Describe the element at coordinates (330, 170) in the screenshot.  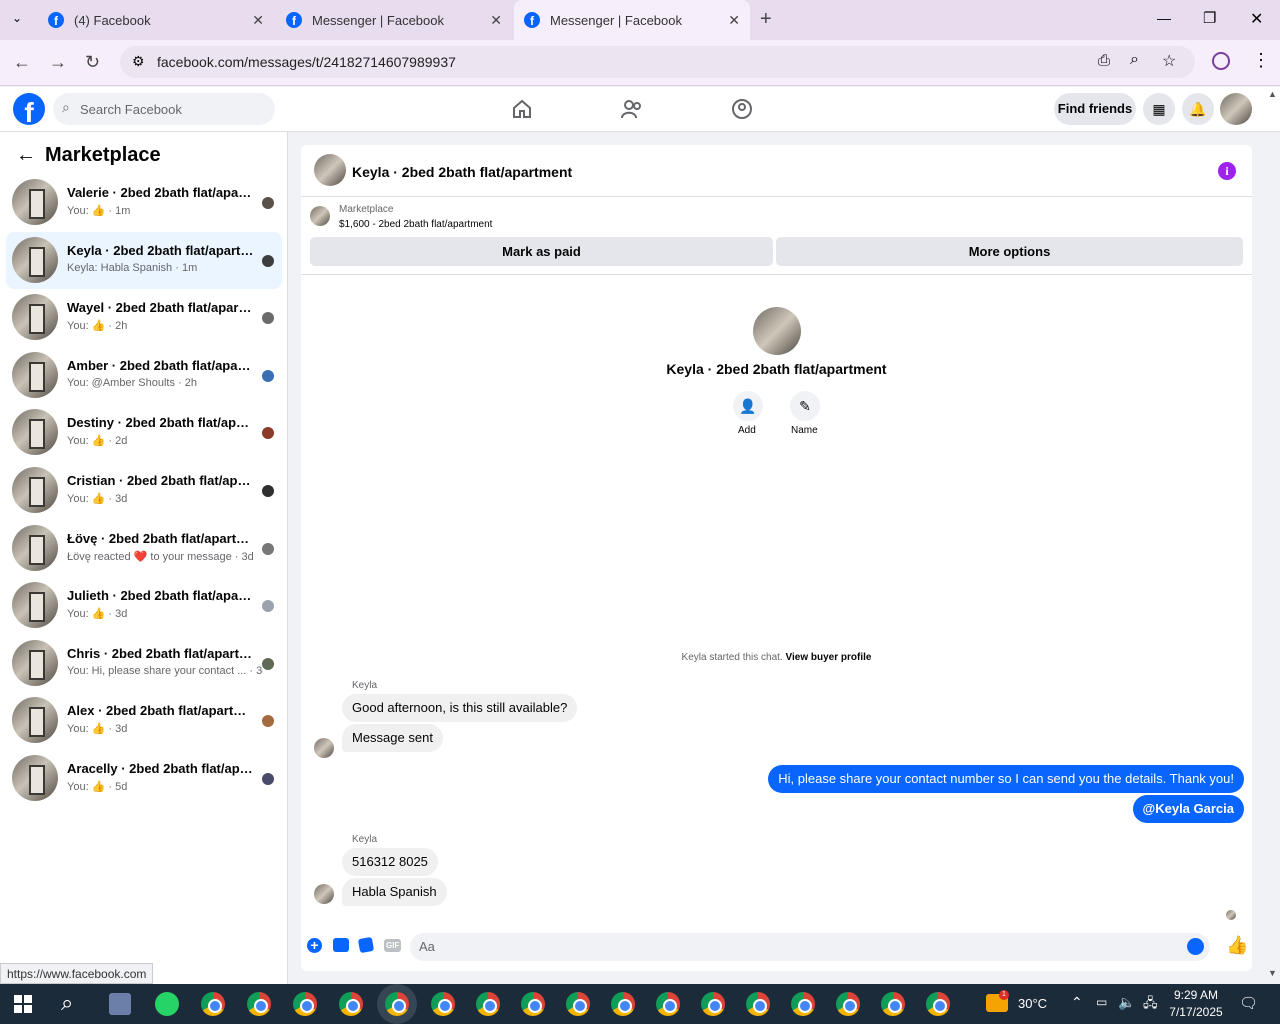
I see `chat-avatar` at that location.